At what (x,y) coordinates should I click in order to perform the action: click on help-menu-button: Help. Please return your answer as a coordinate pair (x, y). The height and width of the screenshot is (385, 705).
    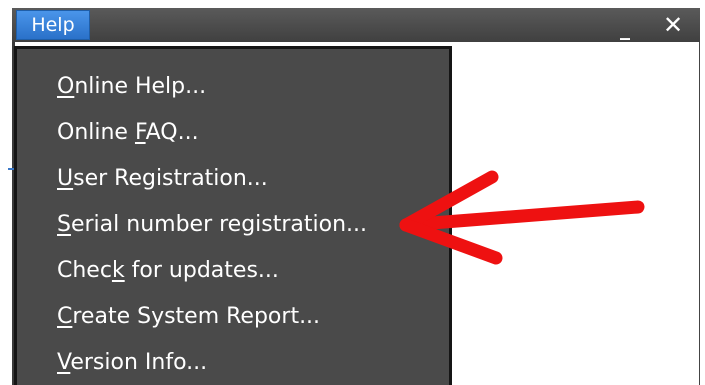
    Looking at the image, I should click on (53, 25).